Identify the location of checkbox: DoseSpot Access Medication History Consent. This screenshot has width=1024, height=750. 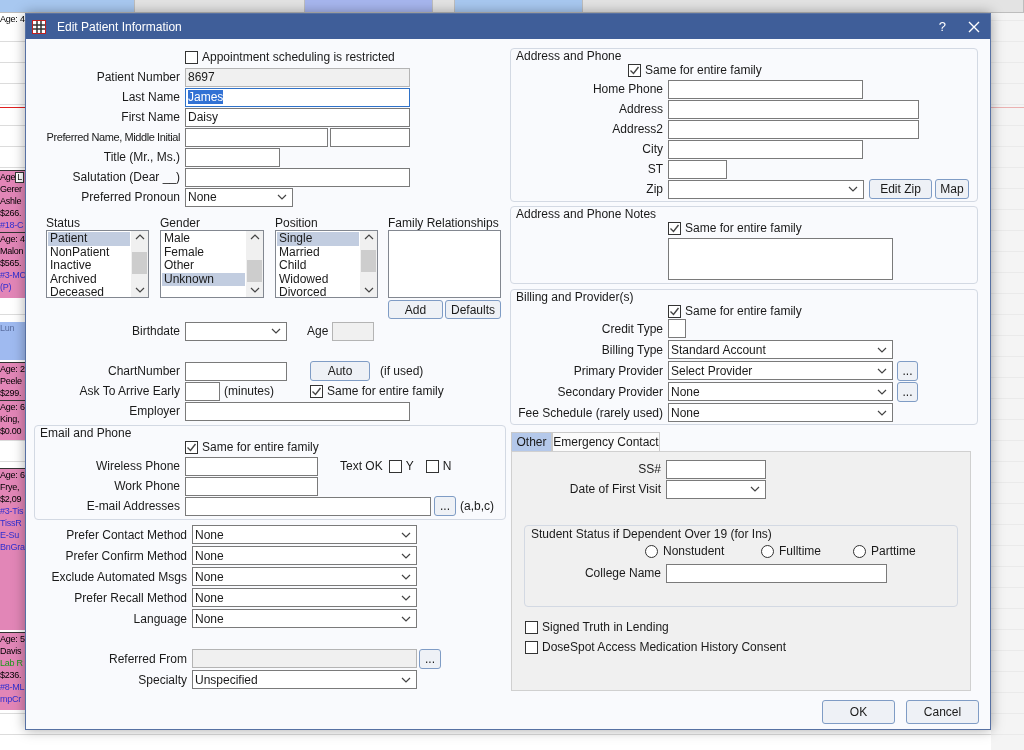
(656, 647).